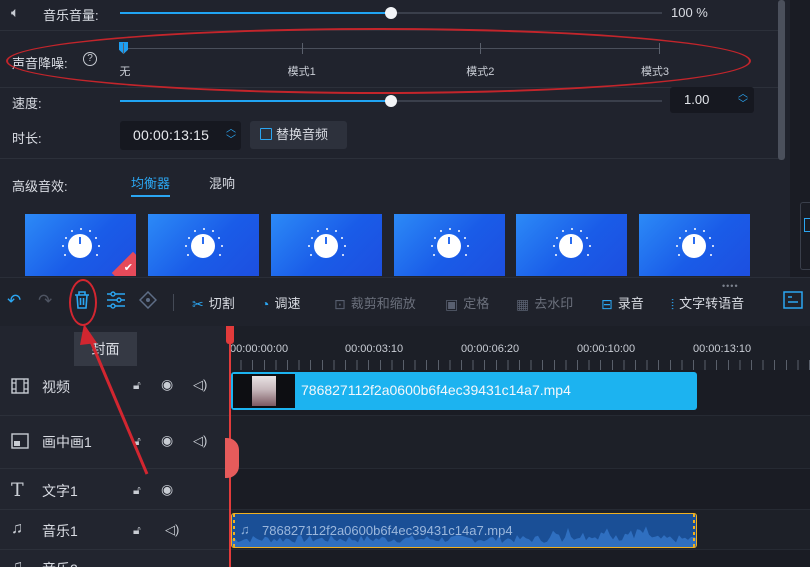 The width and height of the screenshot is (810, 567). What do you see at coordinates (302, 71) in the screenshot?
I see `denoise-level-label: 模式1` at bounding box center [302, 71].